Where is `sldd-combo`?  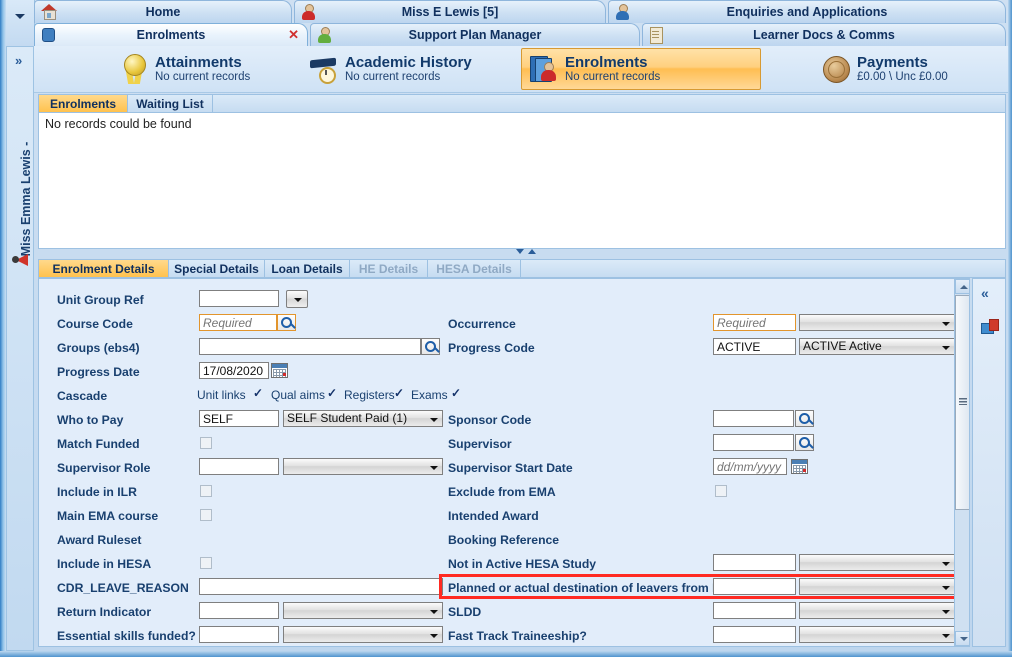 sldd-combo is located at coordinates (877, 610).